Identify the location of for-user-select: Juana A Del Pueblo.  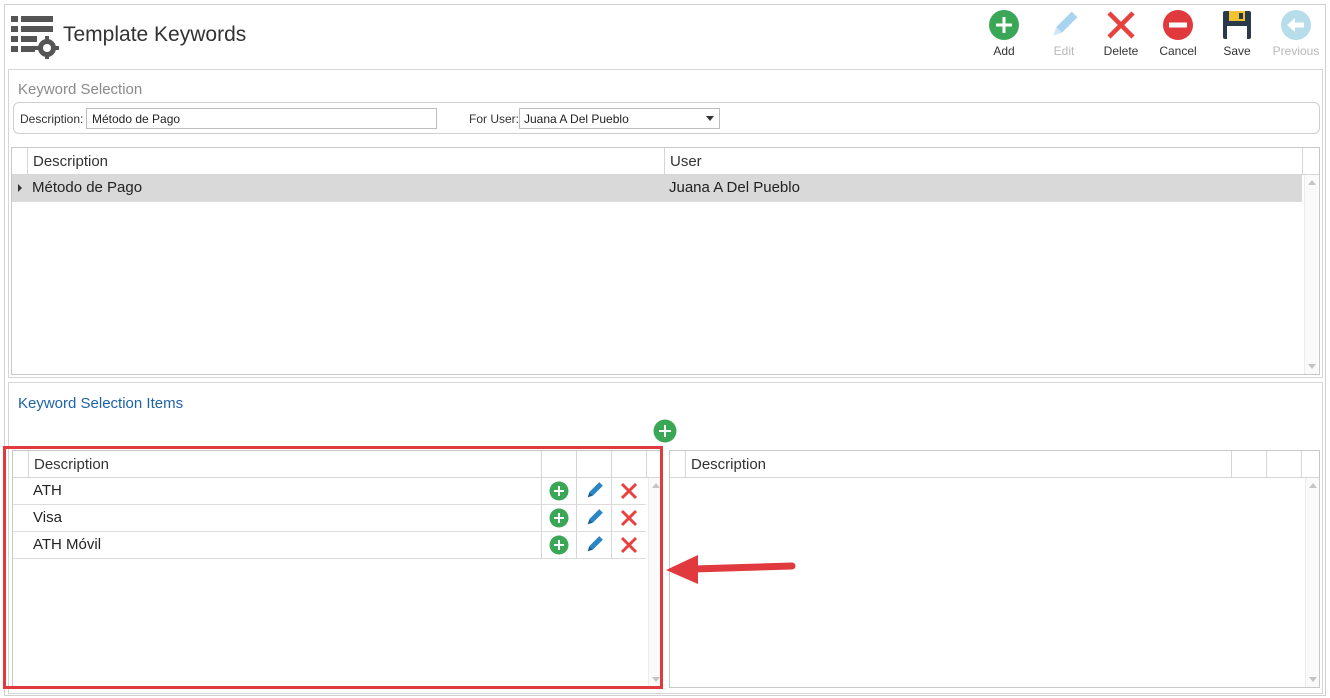
(619, 118).